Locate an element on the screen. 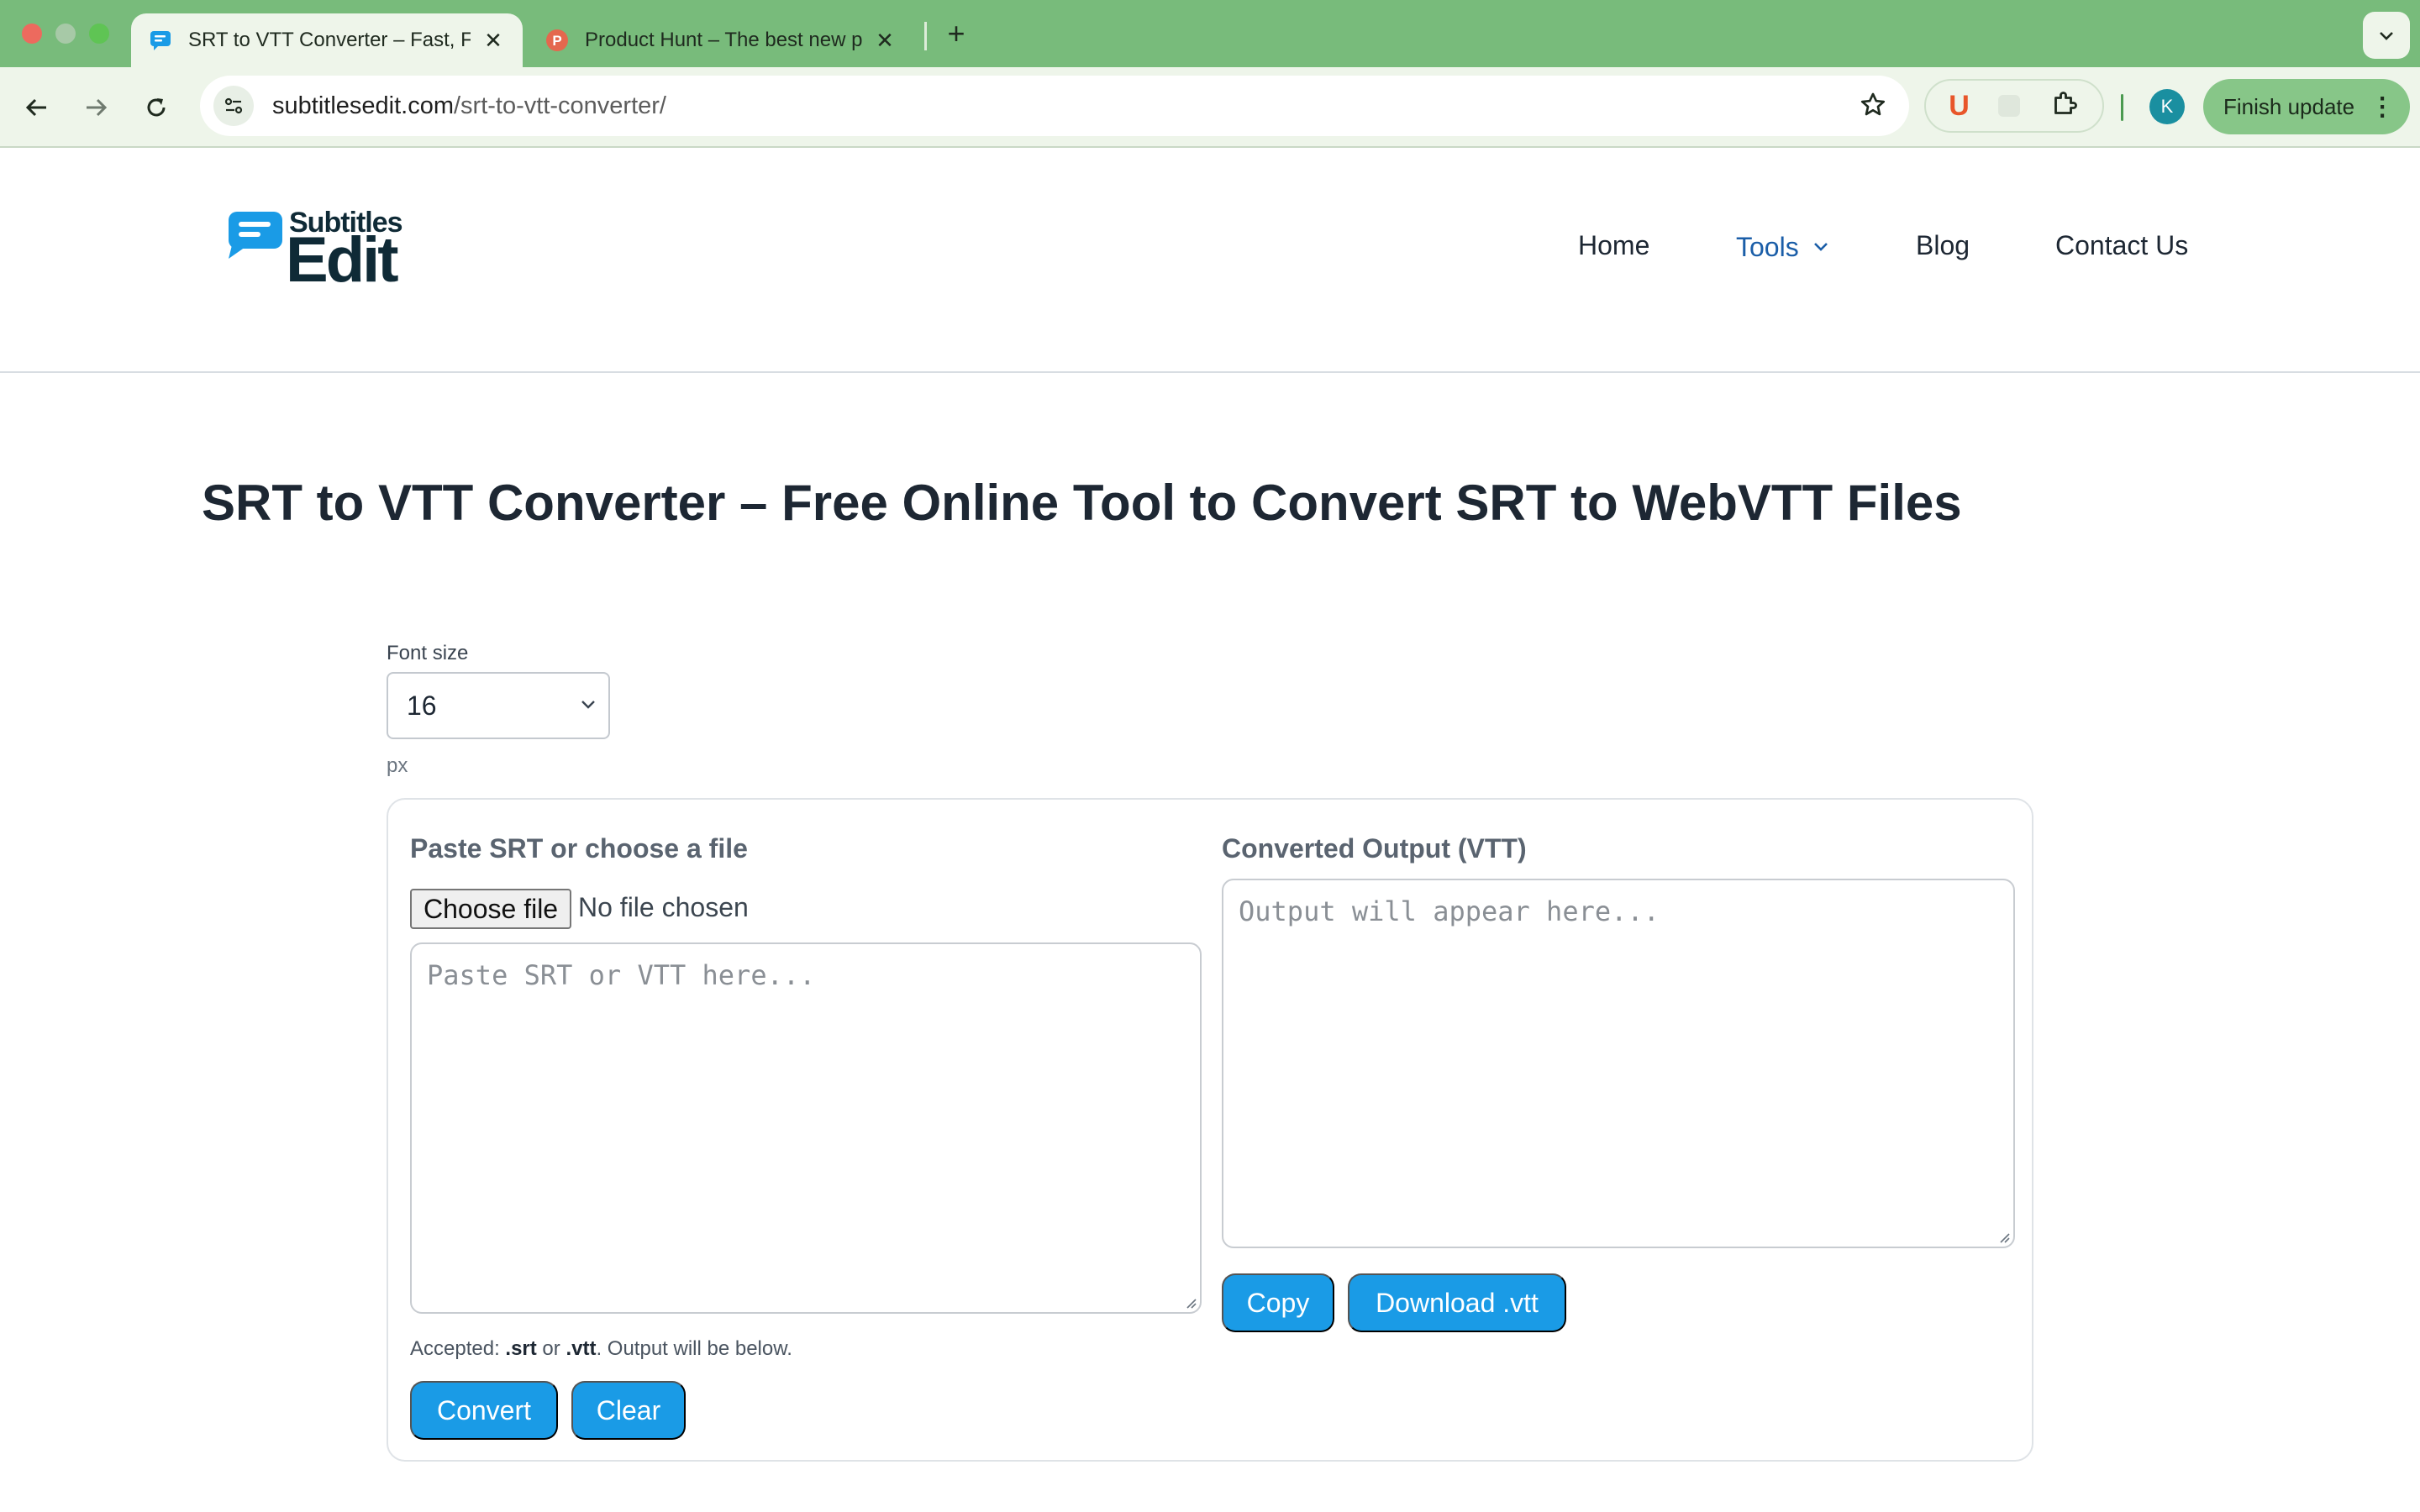  nav-contact-link: Contact Us is located at coordinates (2121, 247).